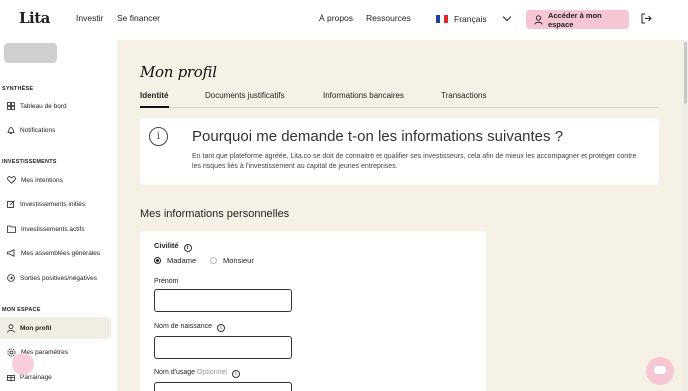  I want to click on section-investissements: INVESTISSEMENTS, so click(29, 162).